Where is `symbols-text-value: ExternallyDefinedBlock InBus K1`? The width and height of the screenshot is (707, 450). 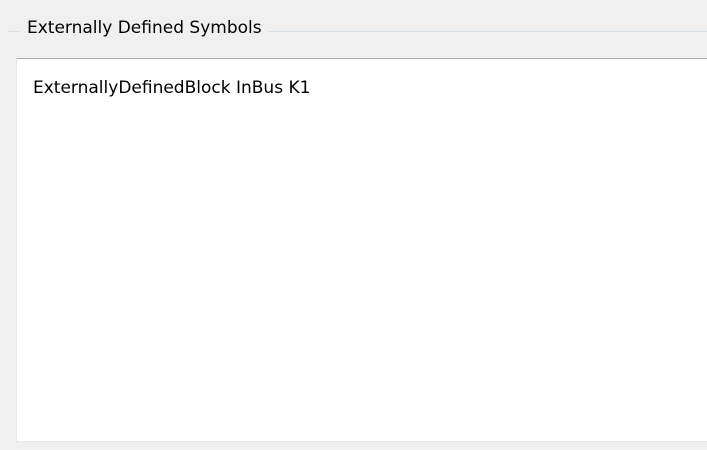 symbols-text-value: ExternallyDefinedBlock InBus K1 is located at coordinates (172, 88).